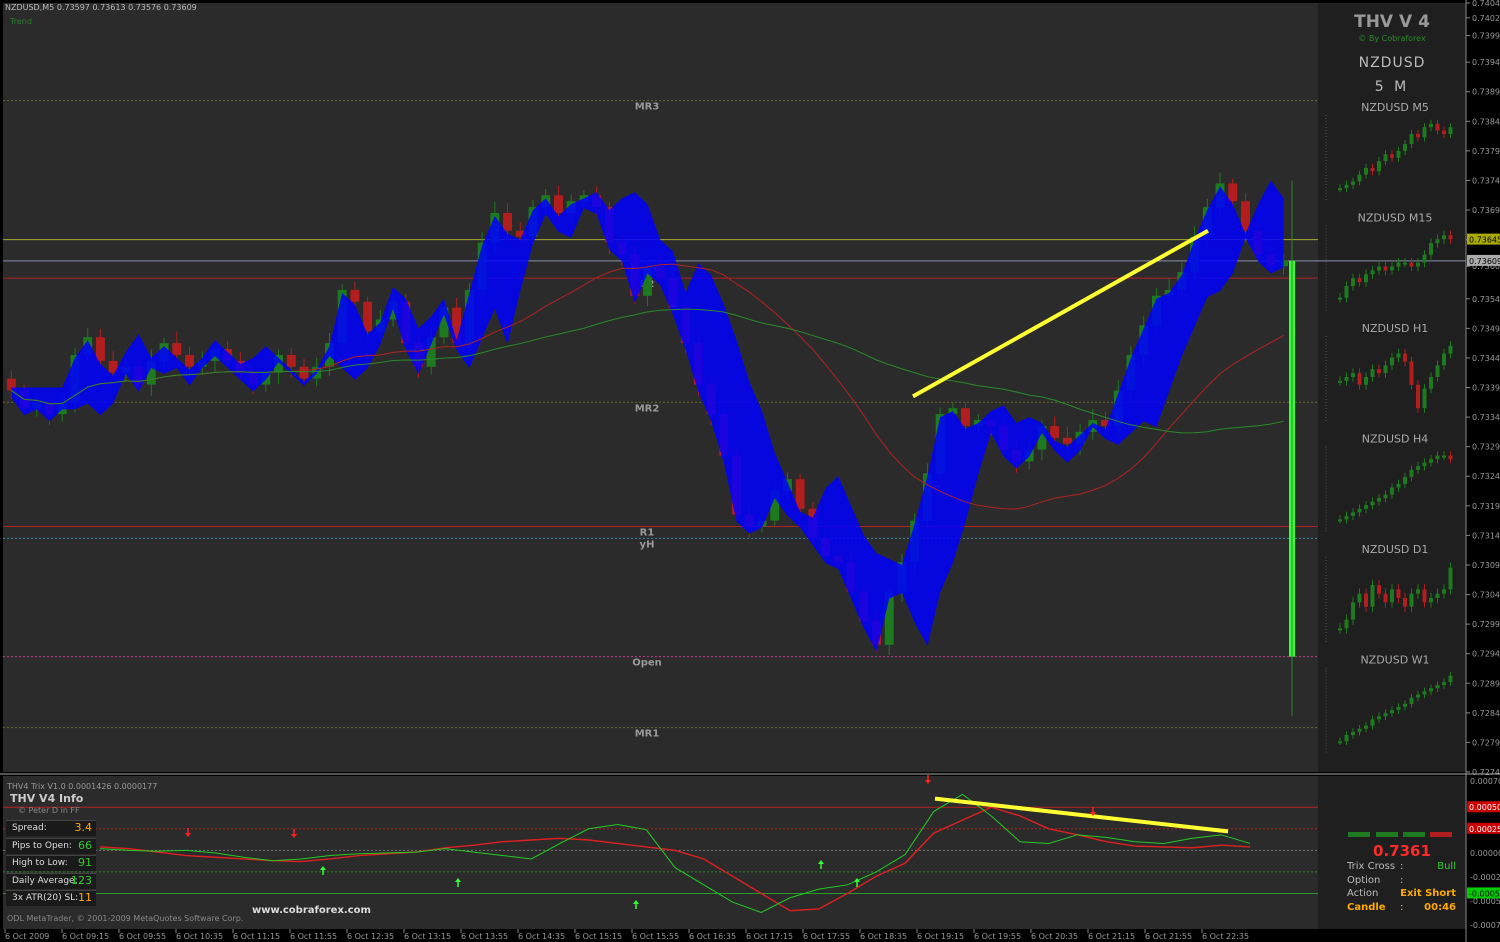 The width and height of the screenshot is (1500, 942). I want to click on info-subtitle: © Peter D in FF, so click(49, 810).